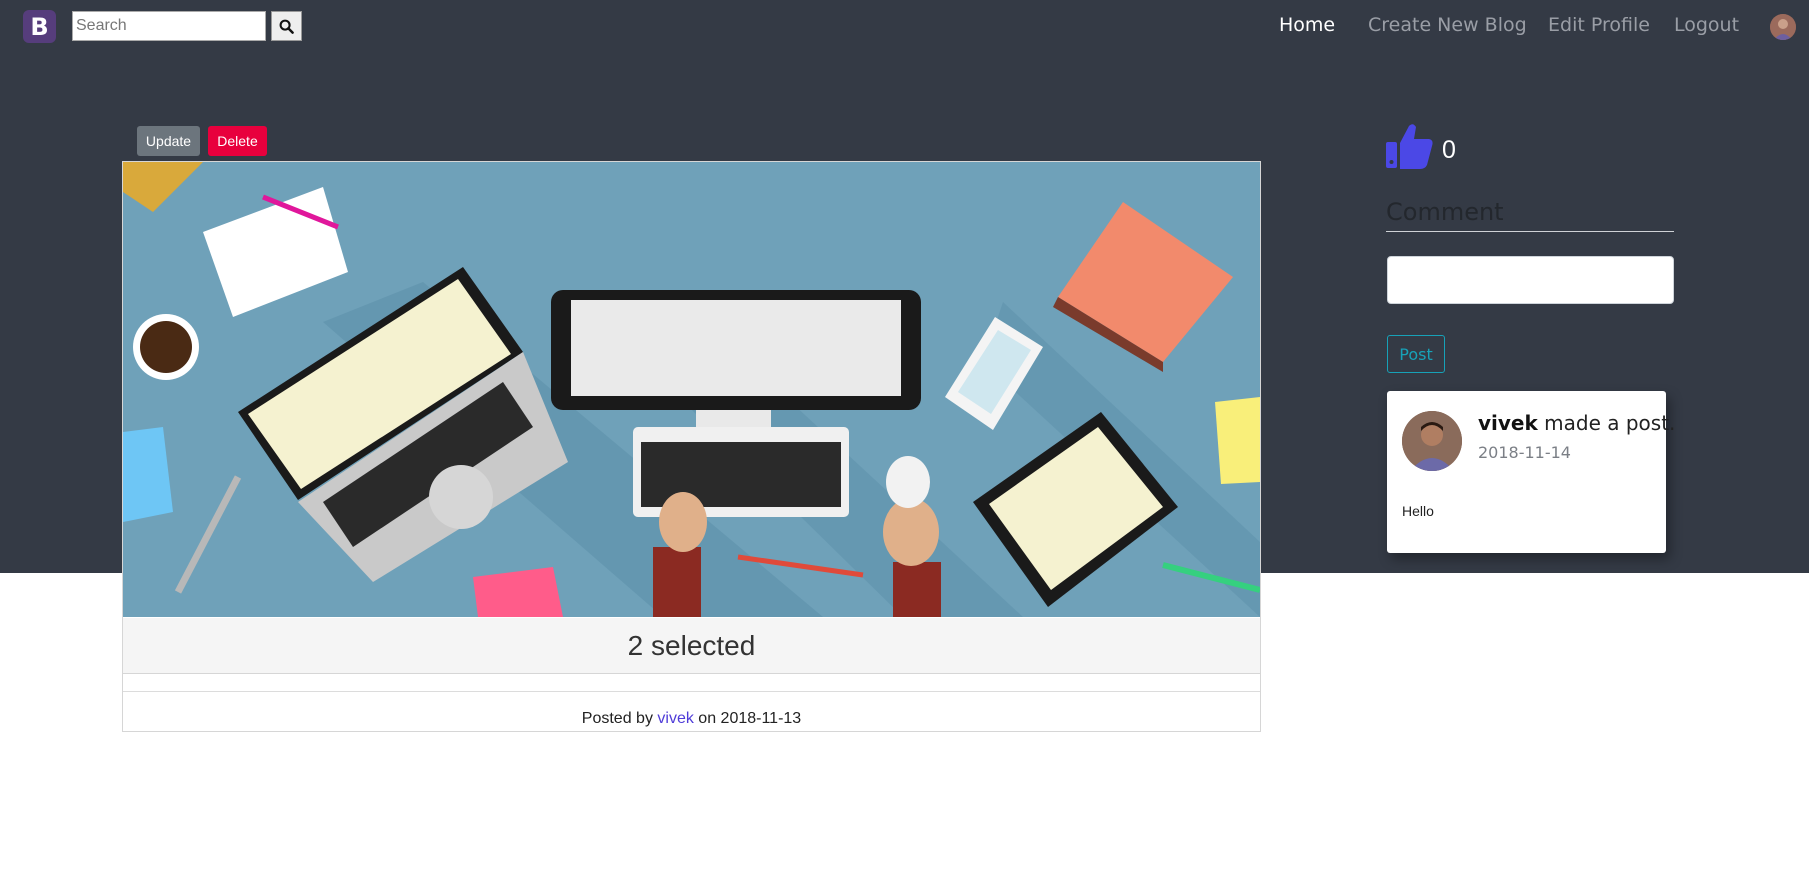 This screenshot has width=1809, height=875. Describe the element at coordinates (1610, 423) in the screenshot. I see `activity-action: made a post.` at that location.